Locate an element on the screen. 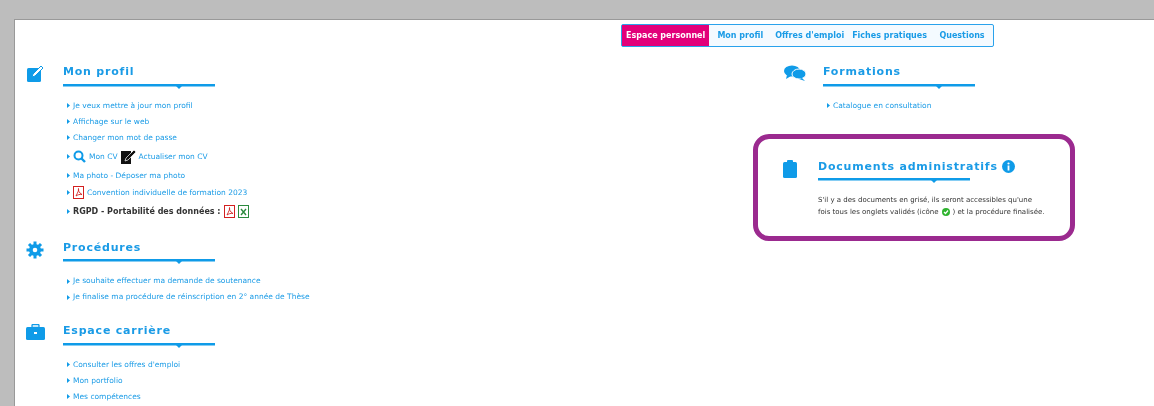 The height and width of the screenshot is (406, 1154). briefcase-icon is located at coordinates (35, 332).